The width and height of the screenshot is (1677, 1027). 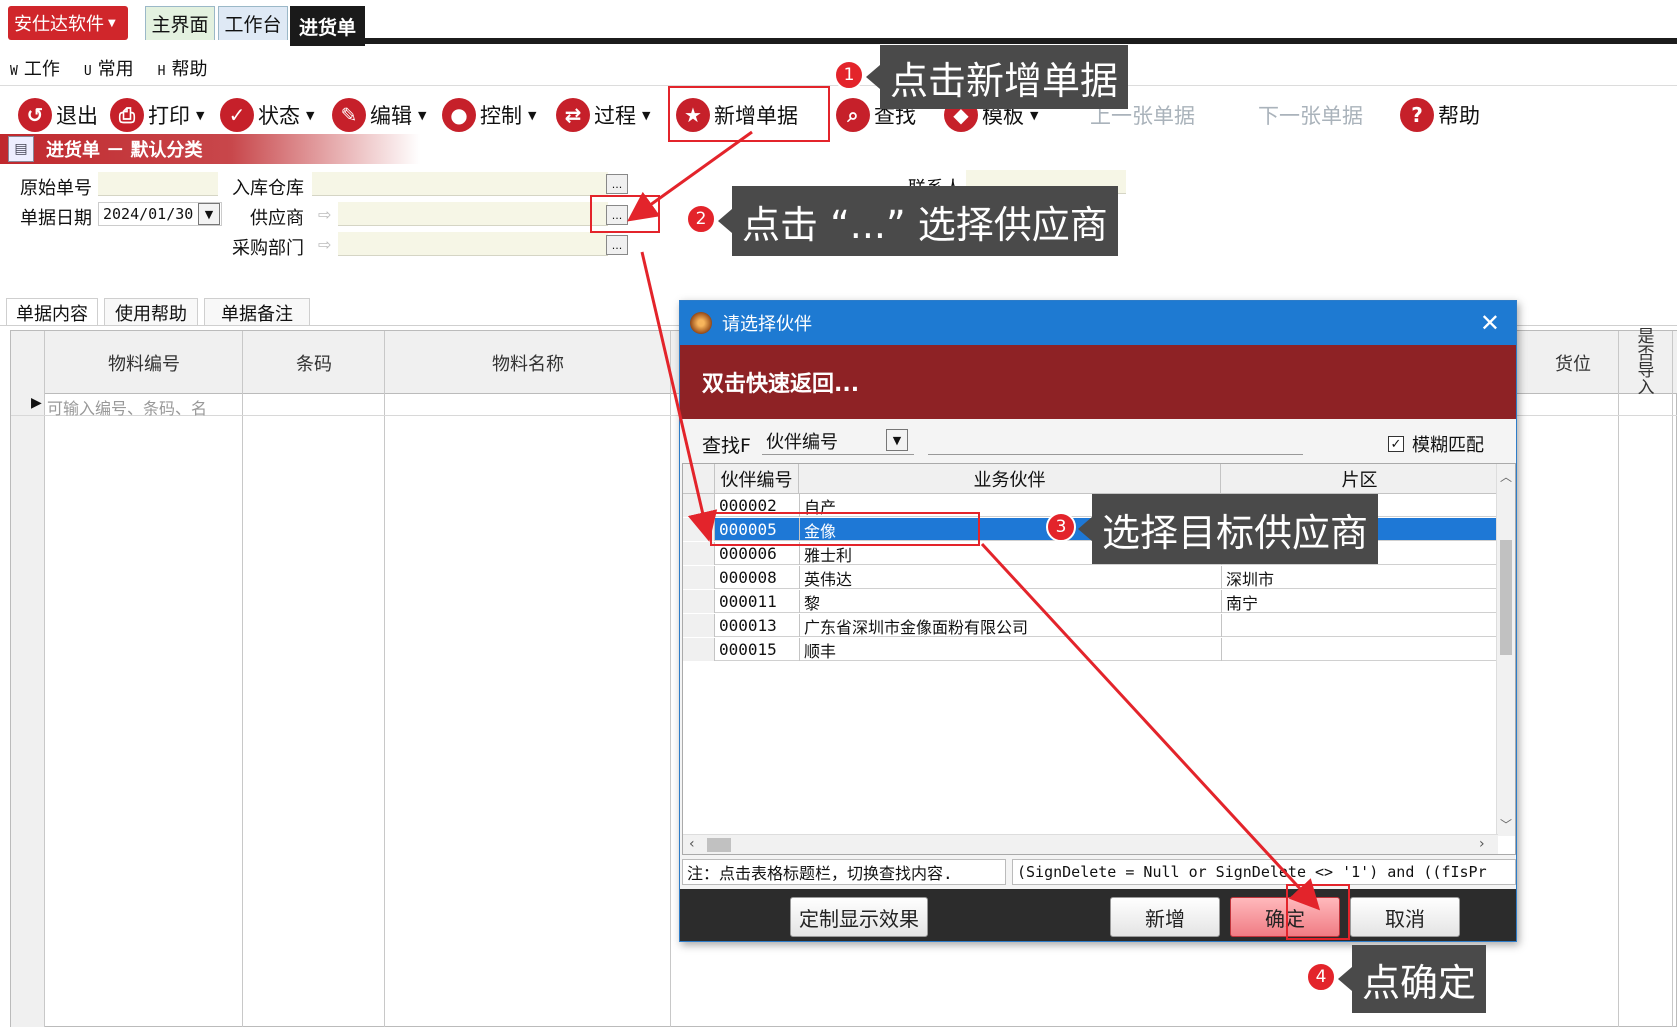 I want to click on col-header-material-code: 物料编号, so click(x=144, y=362).